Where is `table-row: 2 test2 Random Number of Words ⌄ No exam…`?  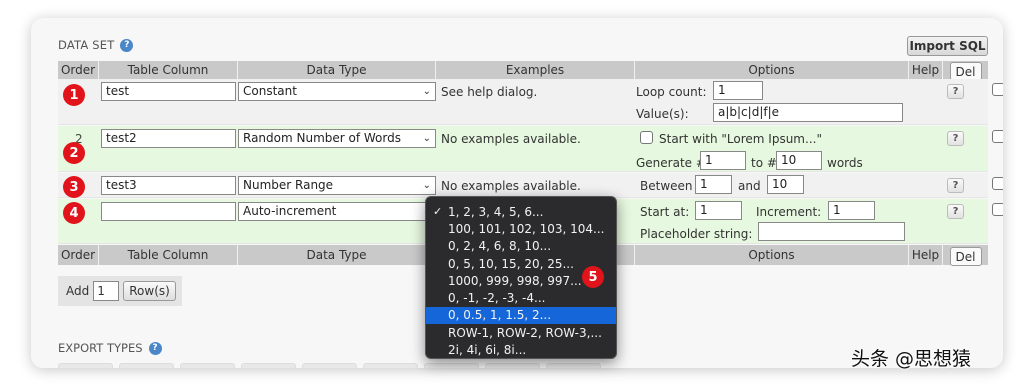 table-row: 2 test2 Random Number of Words ⌄ No exam… is located at coordinates (530, 149).